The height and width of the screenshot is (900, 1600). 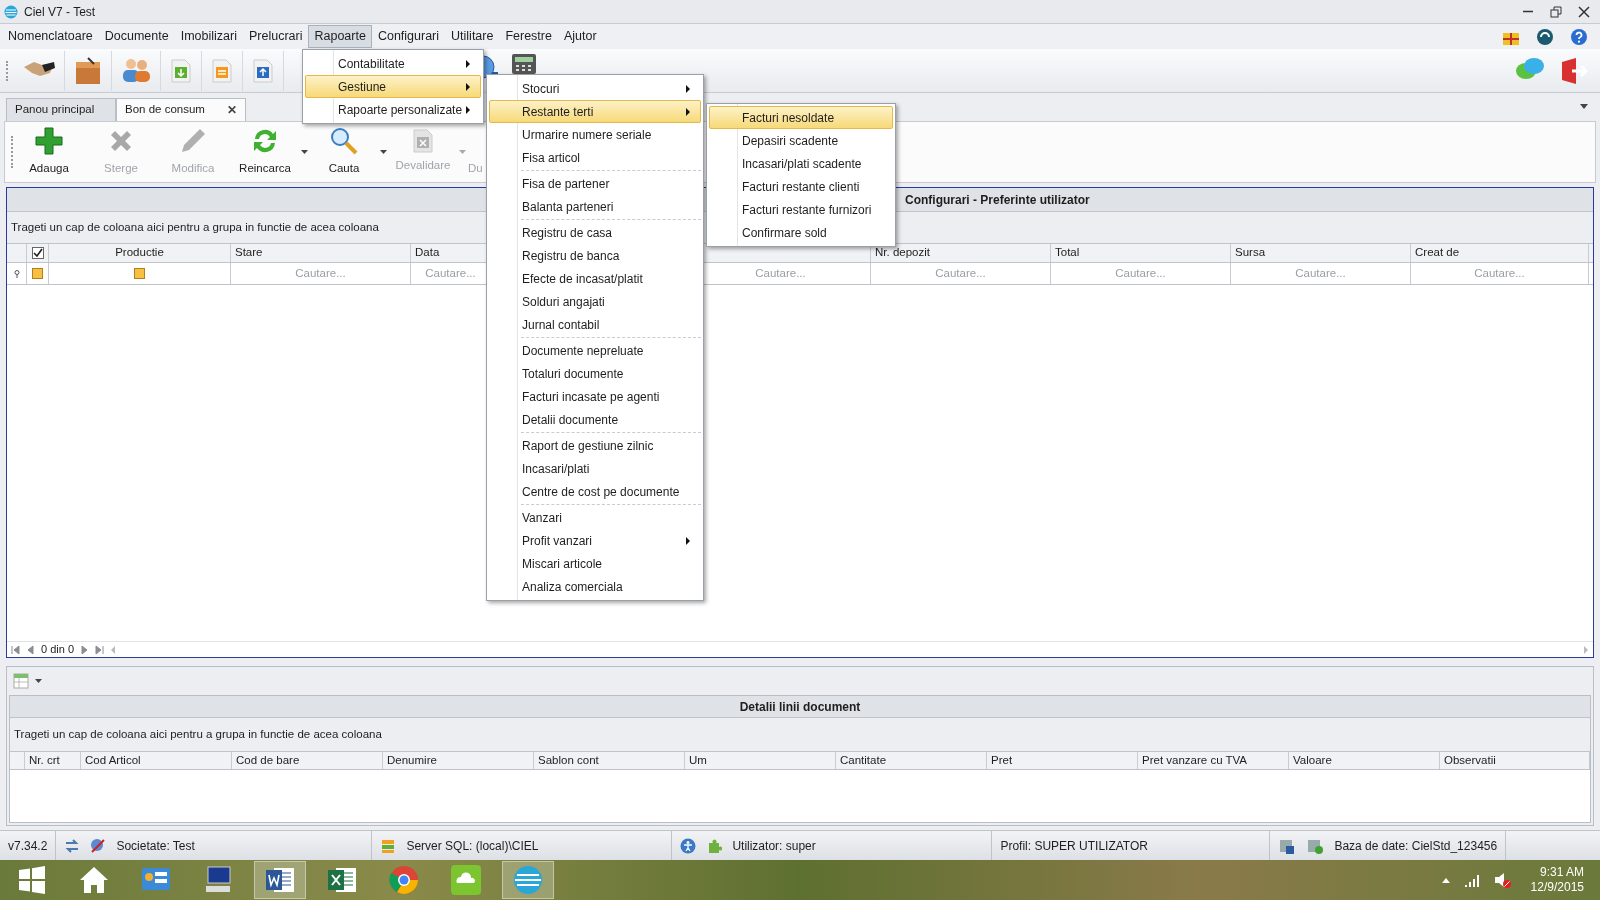 I want to click on menu-item: Confirmare sold, so click(x=801, y=232).